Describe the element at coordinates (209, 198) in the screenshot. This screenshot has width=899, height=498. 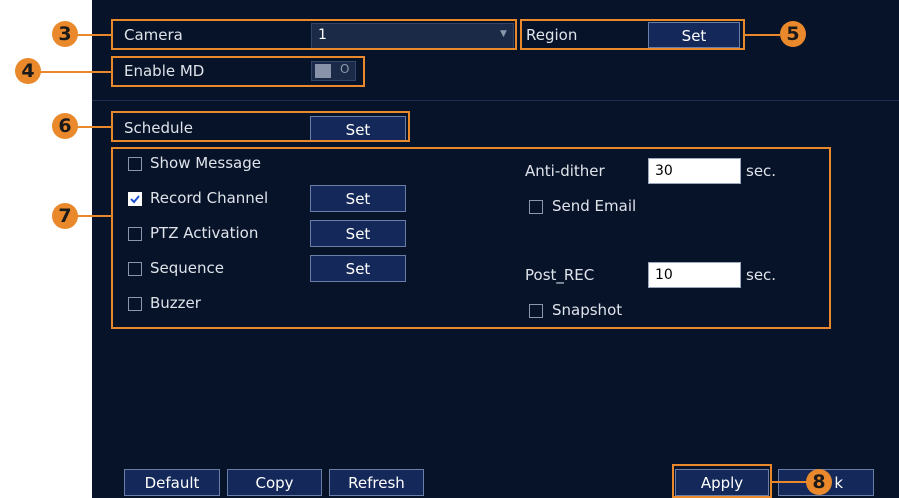
I see `record-channel-label: Record Channel` at that location.